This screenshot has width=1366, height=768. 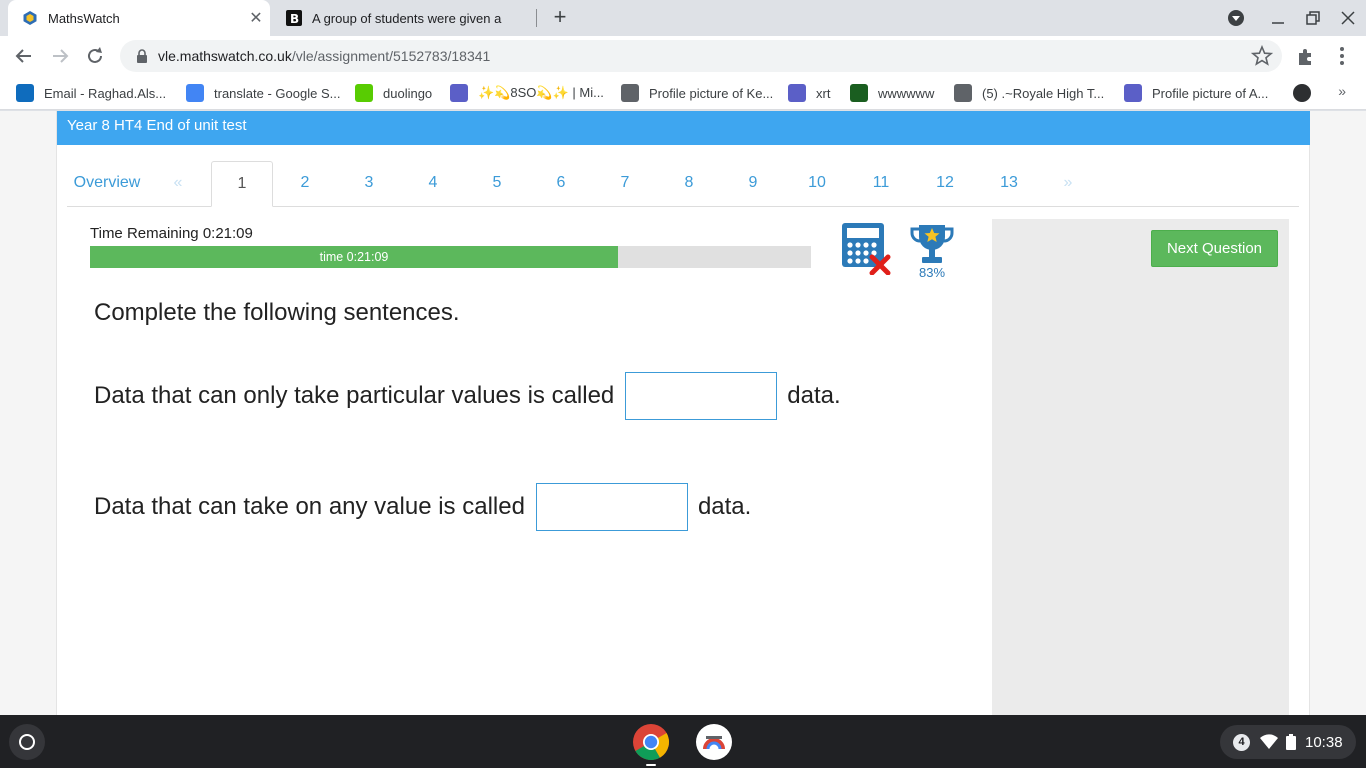 What do you see at coordinates (1342, 56) in the screenshot?
I see `menu-kebab-icon` at bounding box center [1342, 56].